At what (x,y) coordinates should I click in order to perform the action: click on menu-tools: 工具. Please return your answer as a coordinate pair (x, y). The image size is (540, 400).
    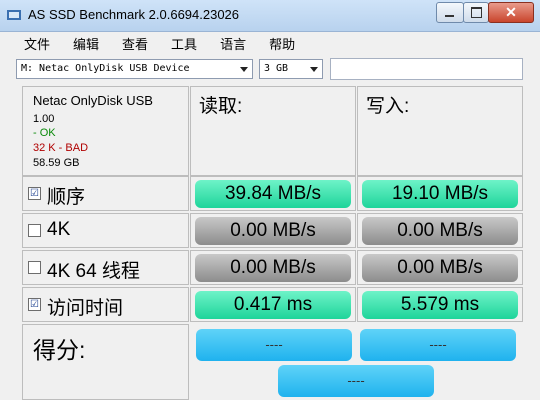
    Looking at the image, I should click on (184, 43).